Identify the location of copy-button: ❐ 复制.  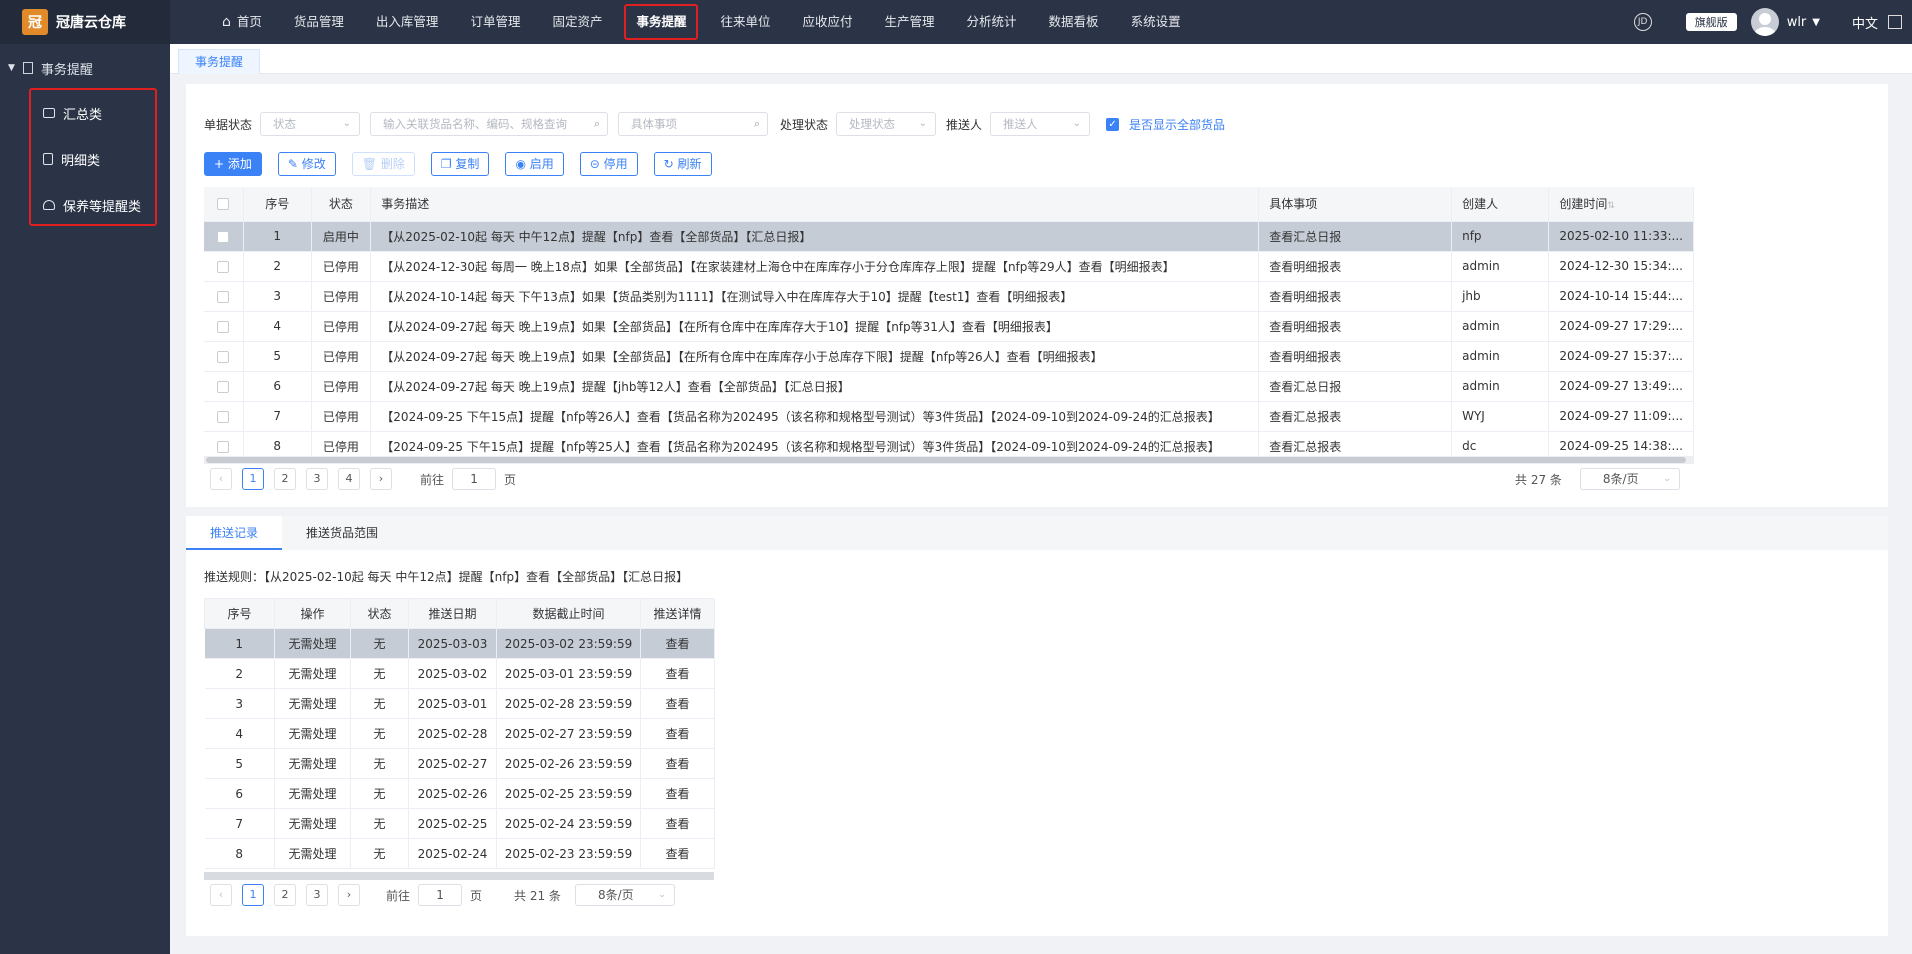
(460, 164).